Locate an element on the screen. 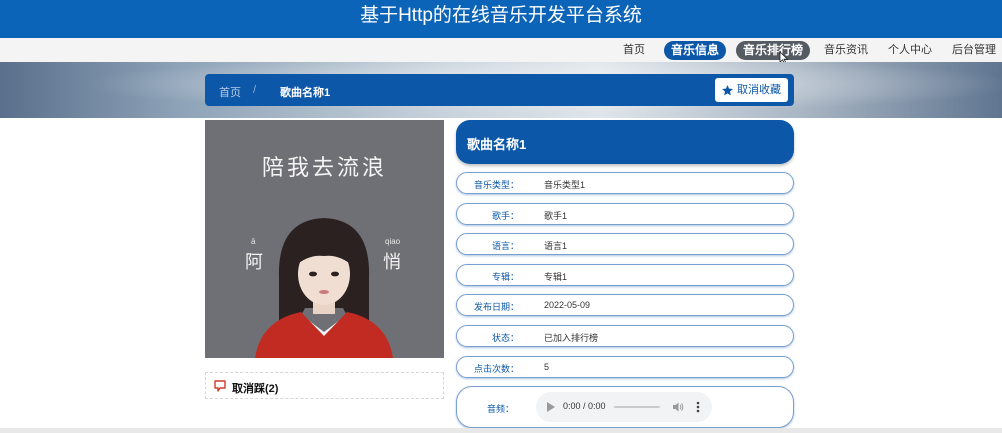  field-value: 2022-05-09 is located at coordinates (567, 305).